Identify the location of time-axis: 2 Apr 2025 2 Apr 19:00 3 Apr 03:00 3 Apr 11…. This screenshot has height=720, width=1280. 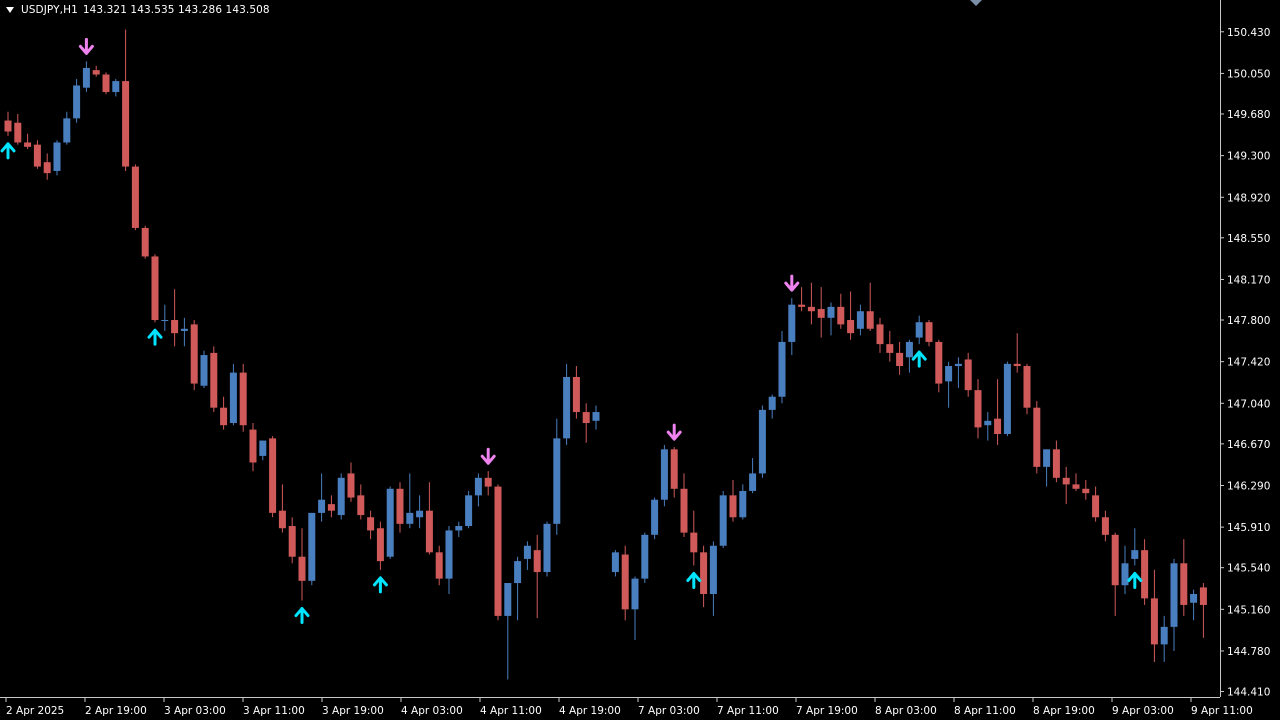
(629, 707).